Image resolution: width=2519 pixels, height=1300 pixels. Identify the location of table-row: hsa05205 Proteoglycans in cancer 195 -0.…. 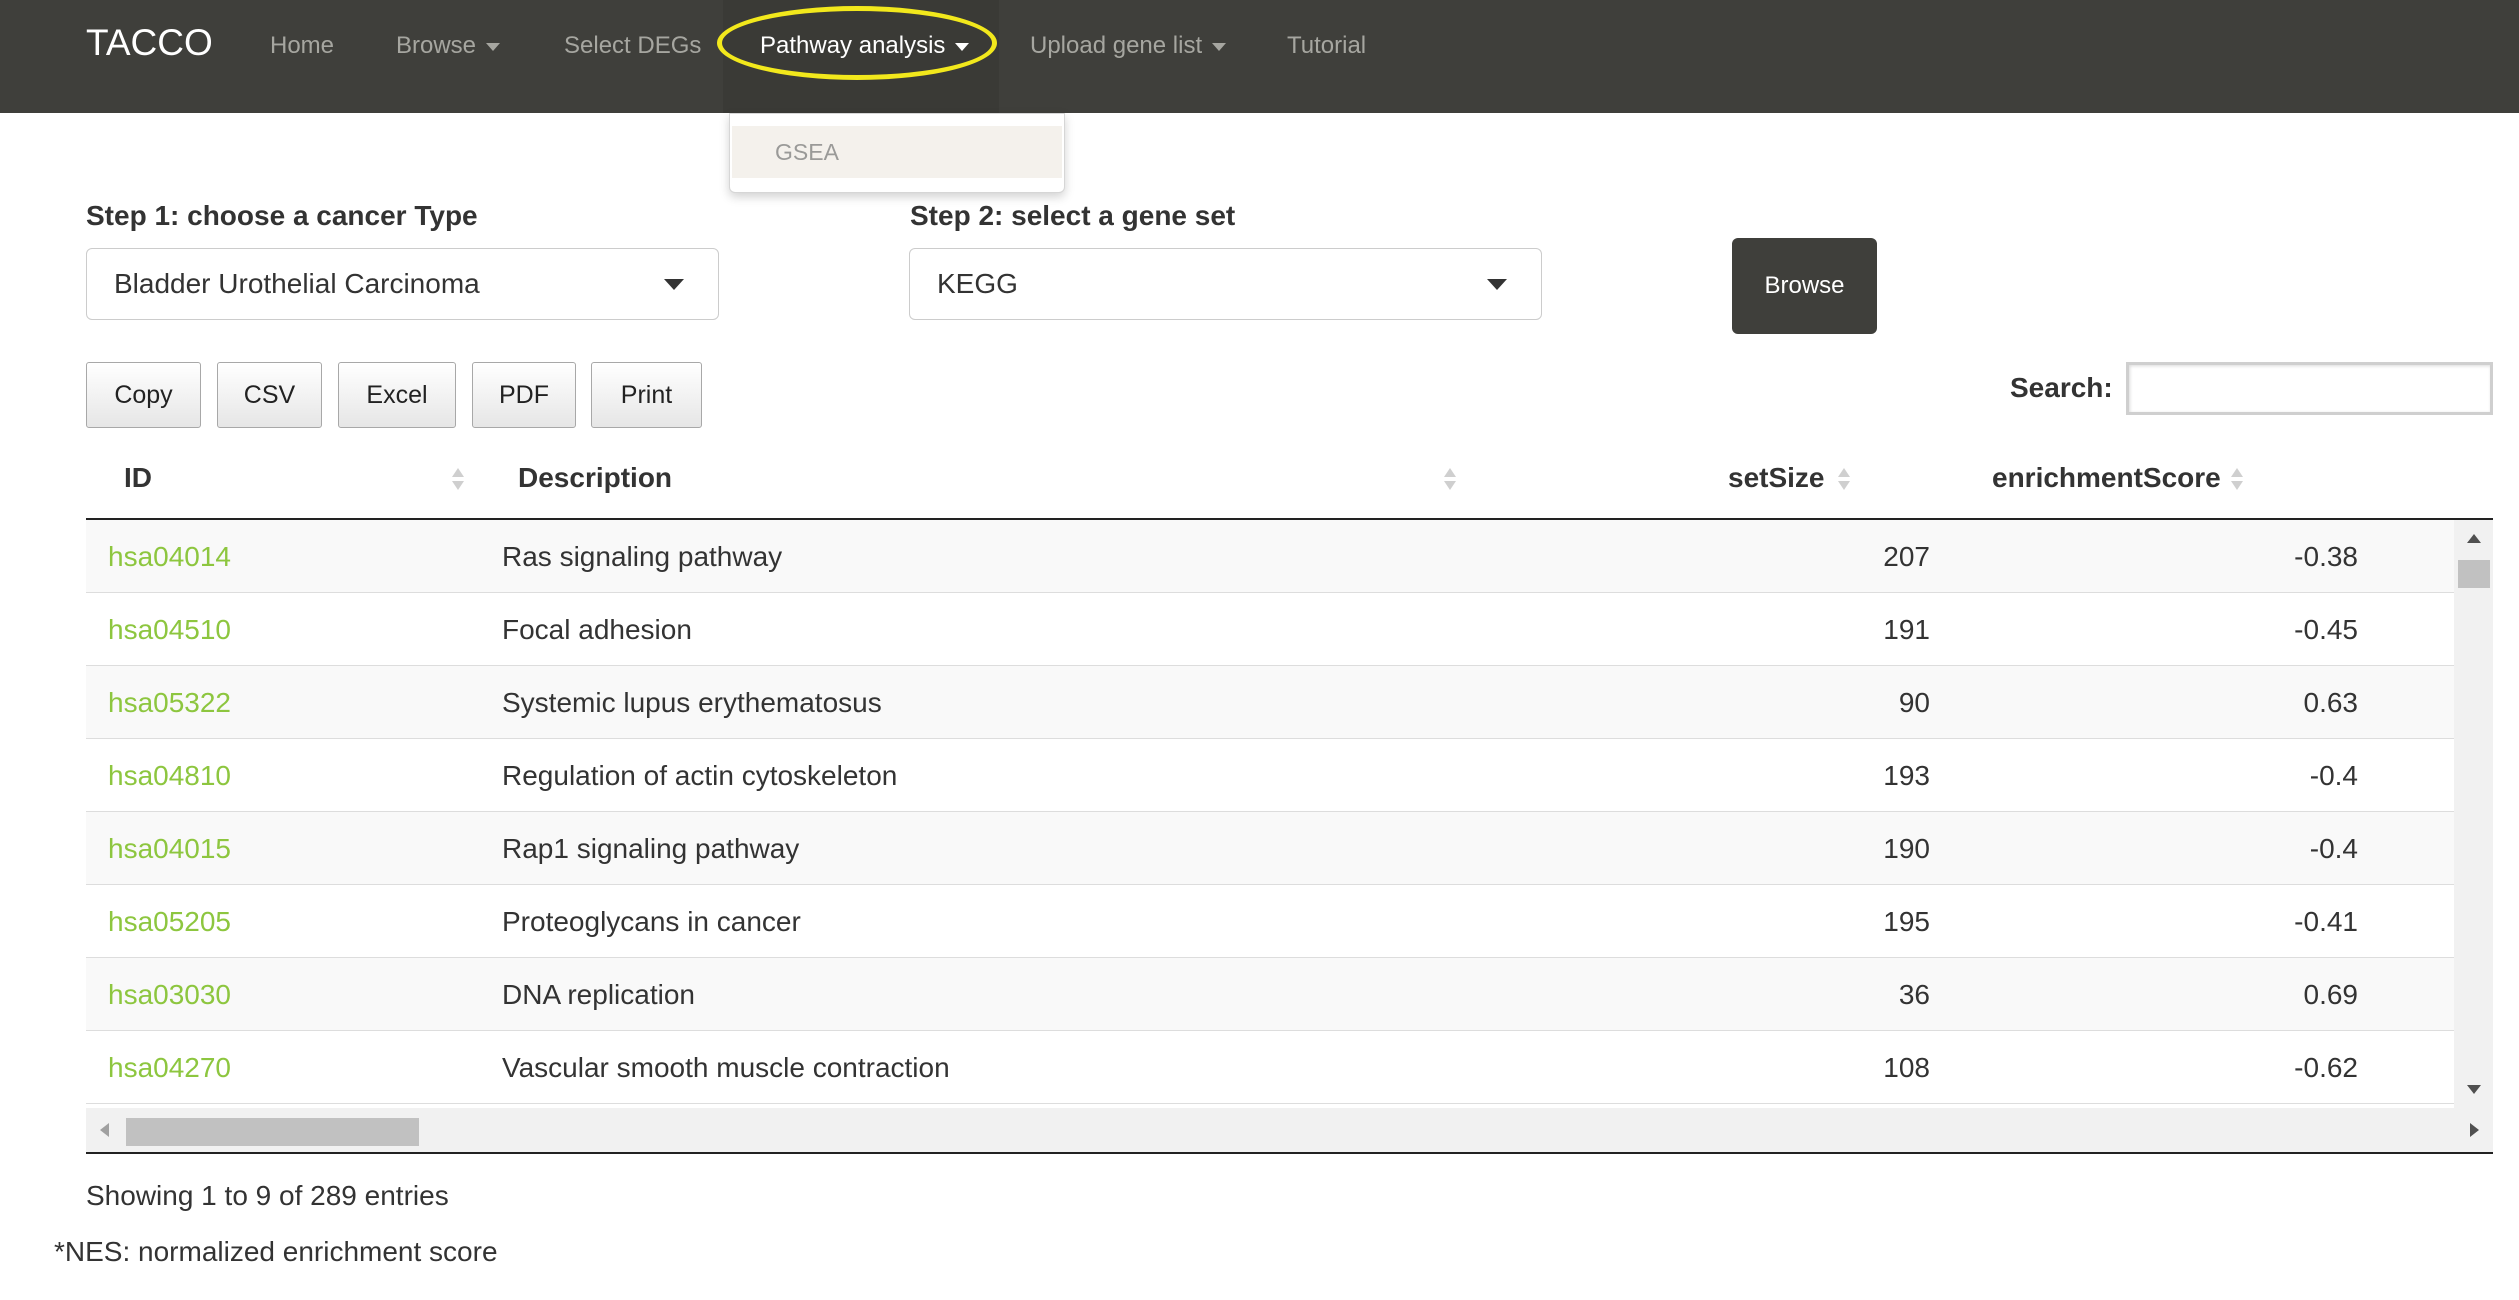
(1270, 921).